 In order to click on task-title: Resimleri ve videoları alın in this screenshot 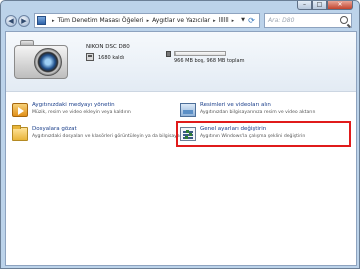, I will do `click(235, 105)`.